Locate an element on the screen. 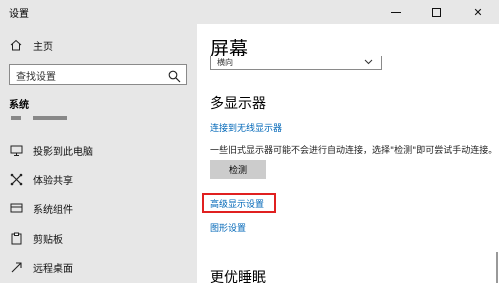  title-bar: 设置 ✕ is located at coordinates (249, 12).